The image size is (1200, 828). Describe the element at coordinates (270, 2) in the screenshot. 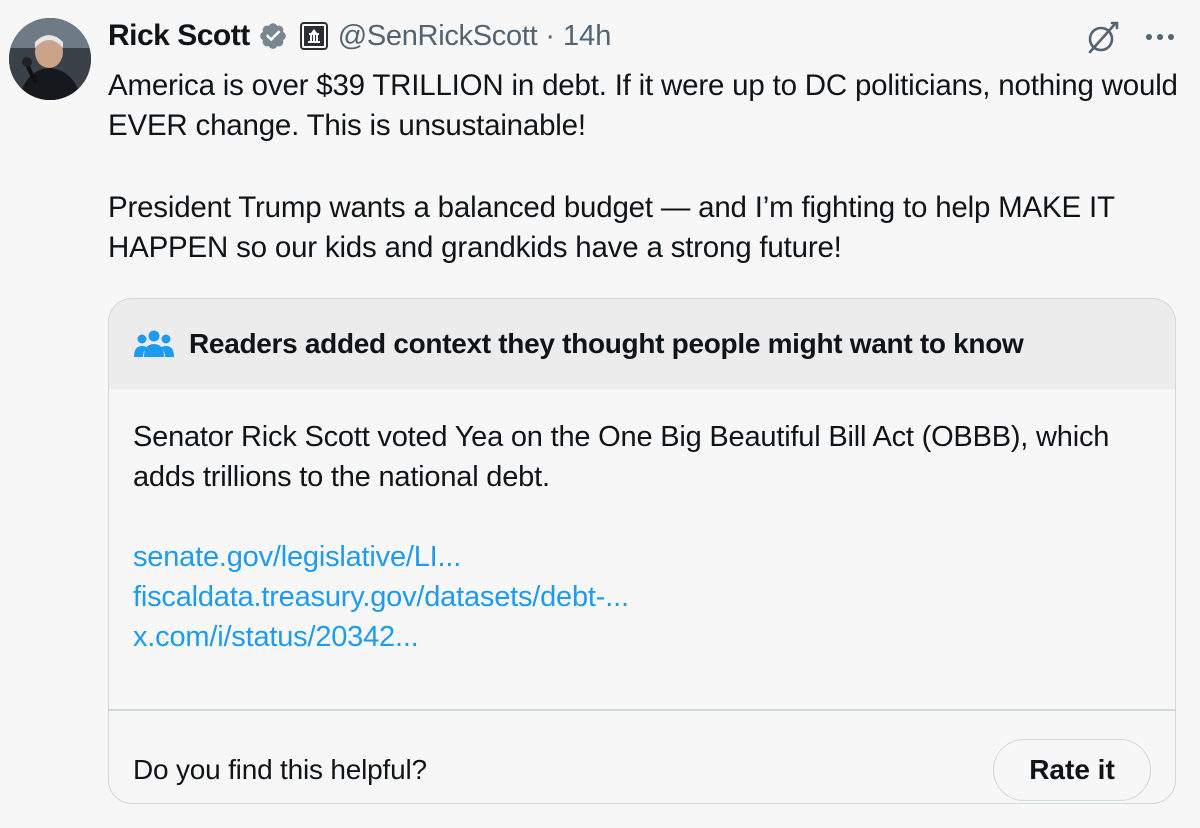

I see `thread-connector` at that location.